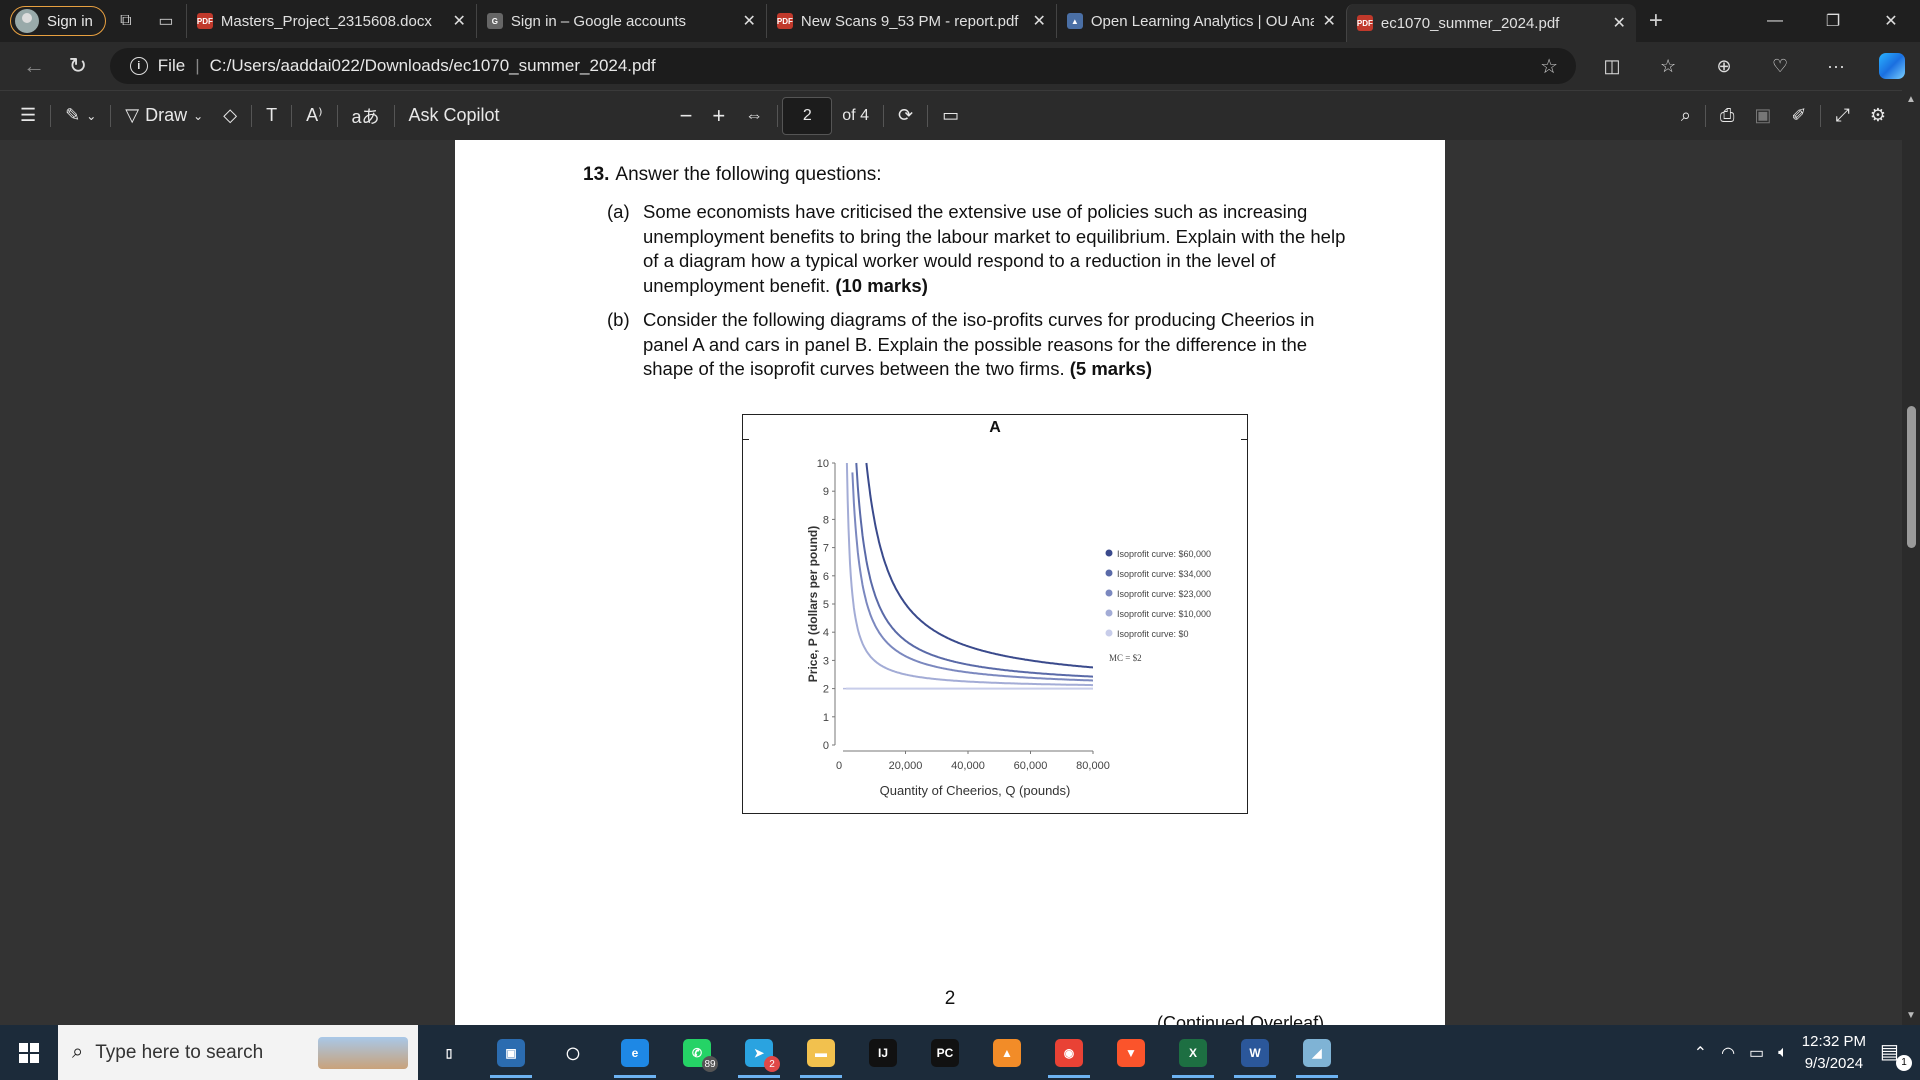 This screenshot has height=1080, width=1920. Describe the element at coordinates (1756, 1053) in the screenshot. I see `battery-icon: ▭` at that location.